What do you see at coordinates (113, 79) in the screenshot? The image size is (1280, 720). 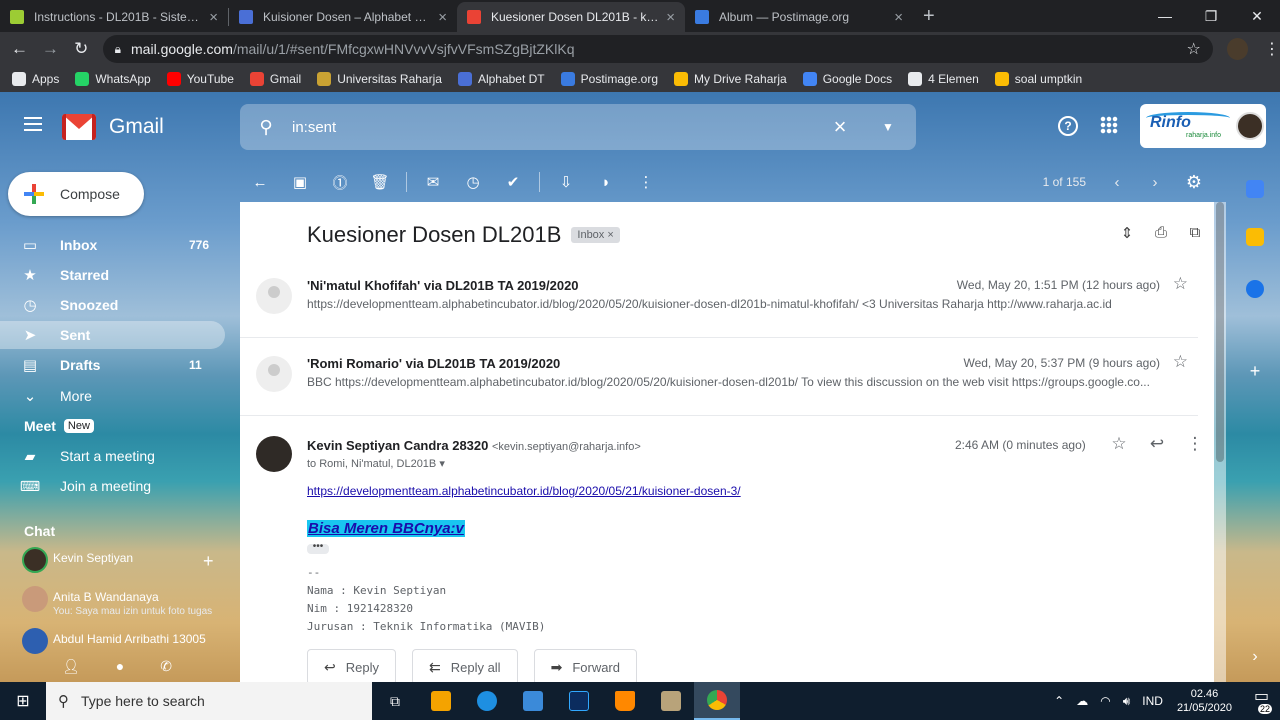 I see `bookmark-item: WhatsApp` at bounding box center [113, 79].